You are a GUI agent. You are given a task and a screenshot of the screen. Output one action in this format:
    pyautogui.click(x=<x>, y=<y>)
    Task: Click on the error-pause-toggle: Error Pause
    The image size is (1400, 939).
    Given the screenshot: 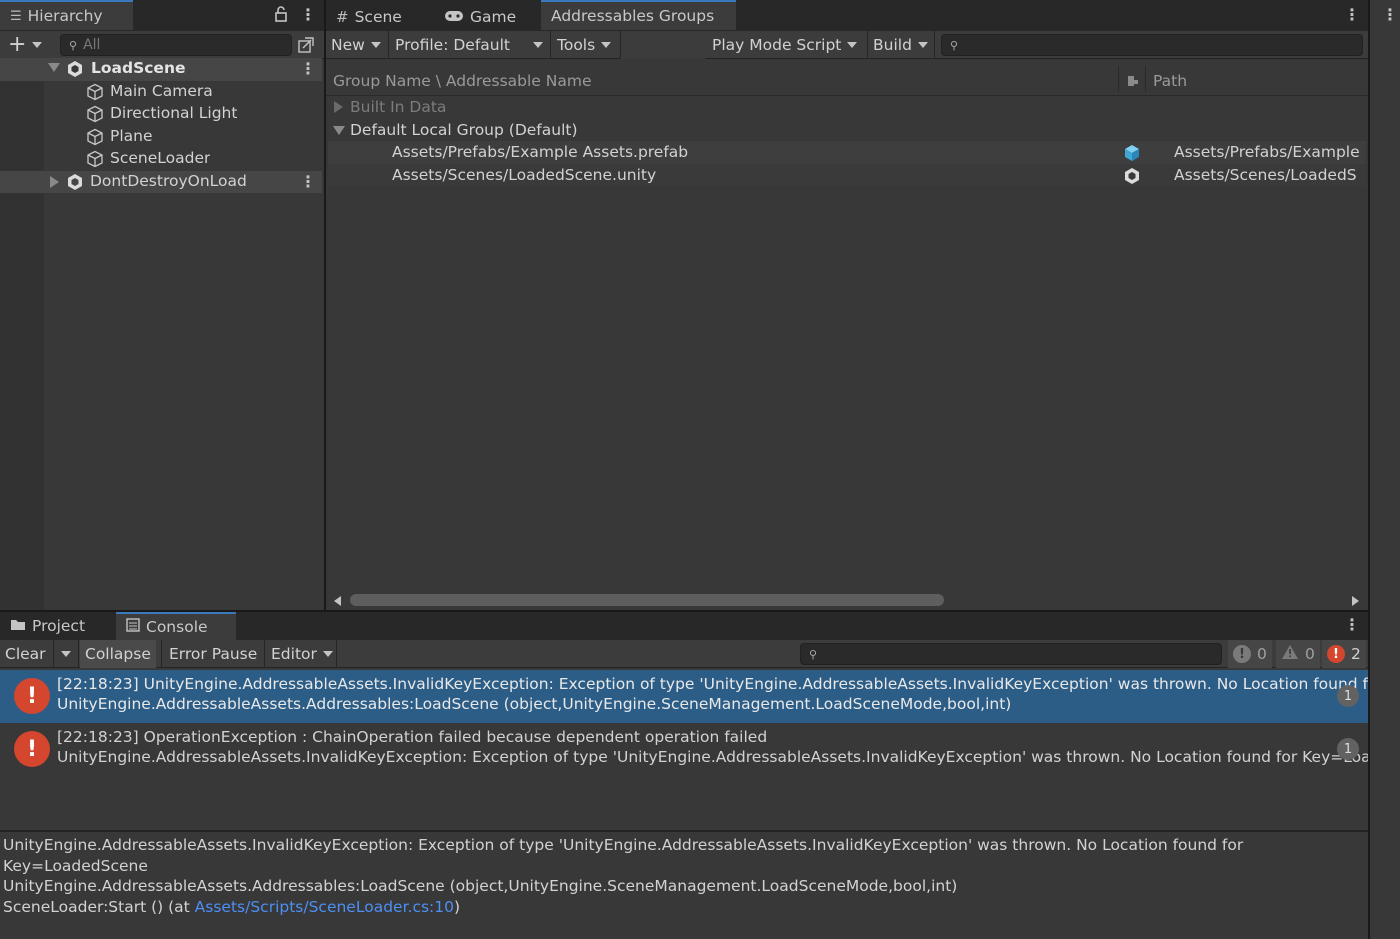 What is the action you would take?
    pyautogui.click(x=213, y=654)
    